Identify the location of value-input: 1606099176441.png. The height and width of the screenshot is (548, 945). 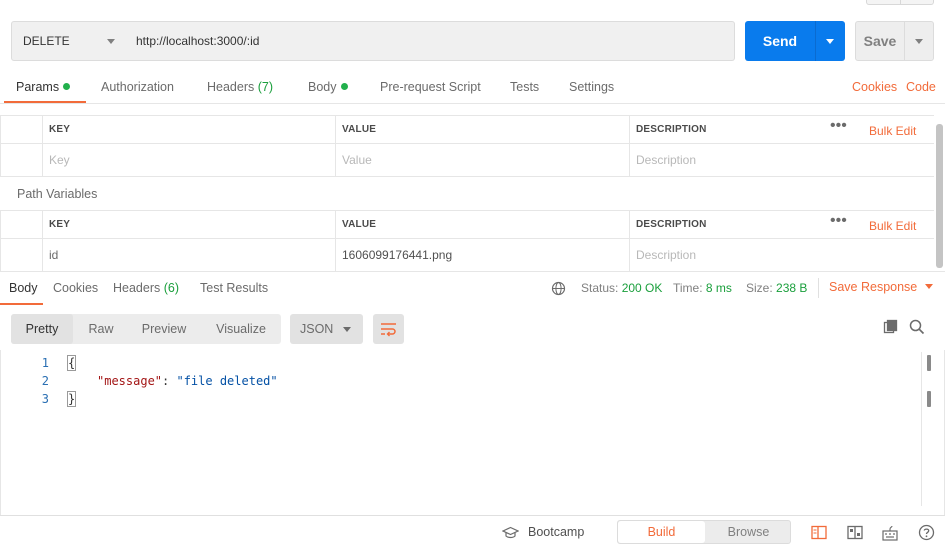
(482, 255).